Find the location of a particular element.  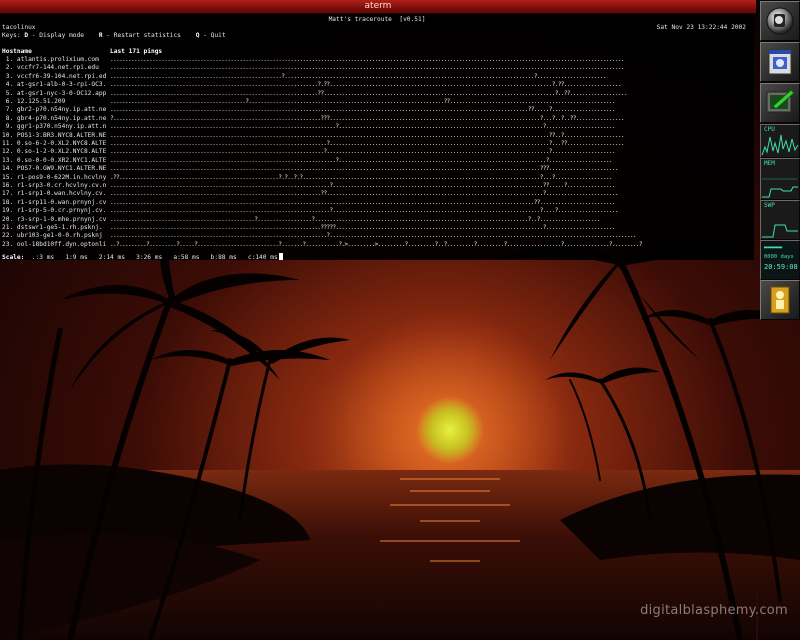

hop-hostname: 21. dstswr1-ge5-1.rh.psknj. is located at coordinates (52, 227).